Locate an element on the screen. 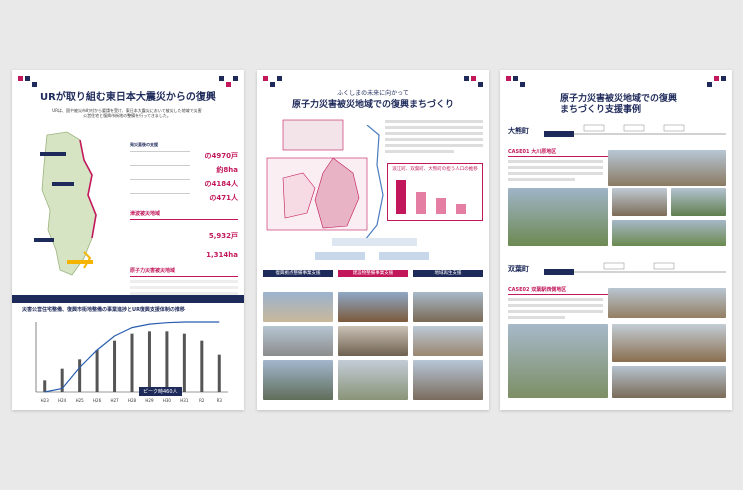 This screenshot has height=490, width=743. peak-note: ピーク時460人 is located at coordinates (160, 391).